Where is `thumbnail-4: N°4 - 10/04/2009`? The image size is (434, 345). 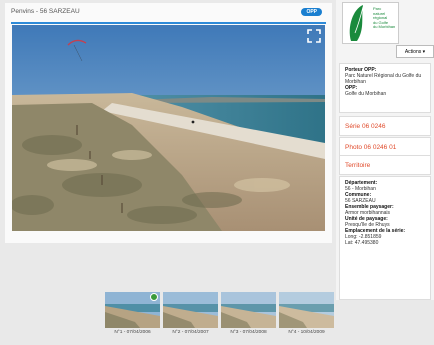 thumbnail-4: N°4 - 10/04/2009 is located at coordinates (306, 316).